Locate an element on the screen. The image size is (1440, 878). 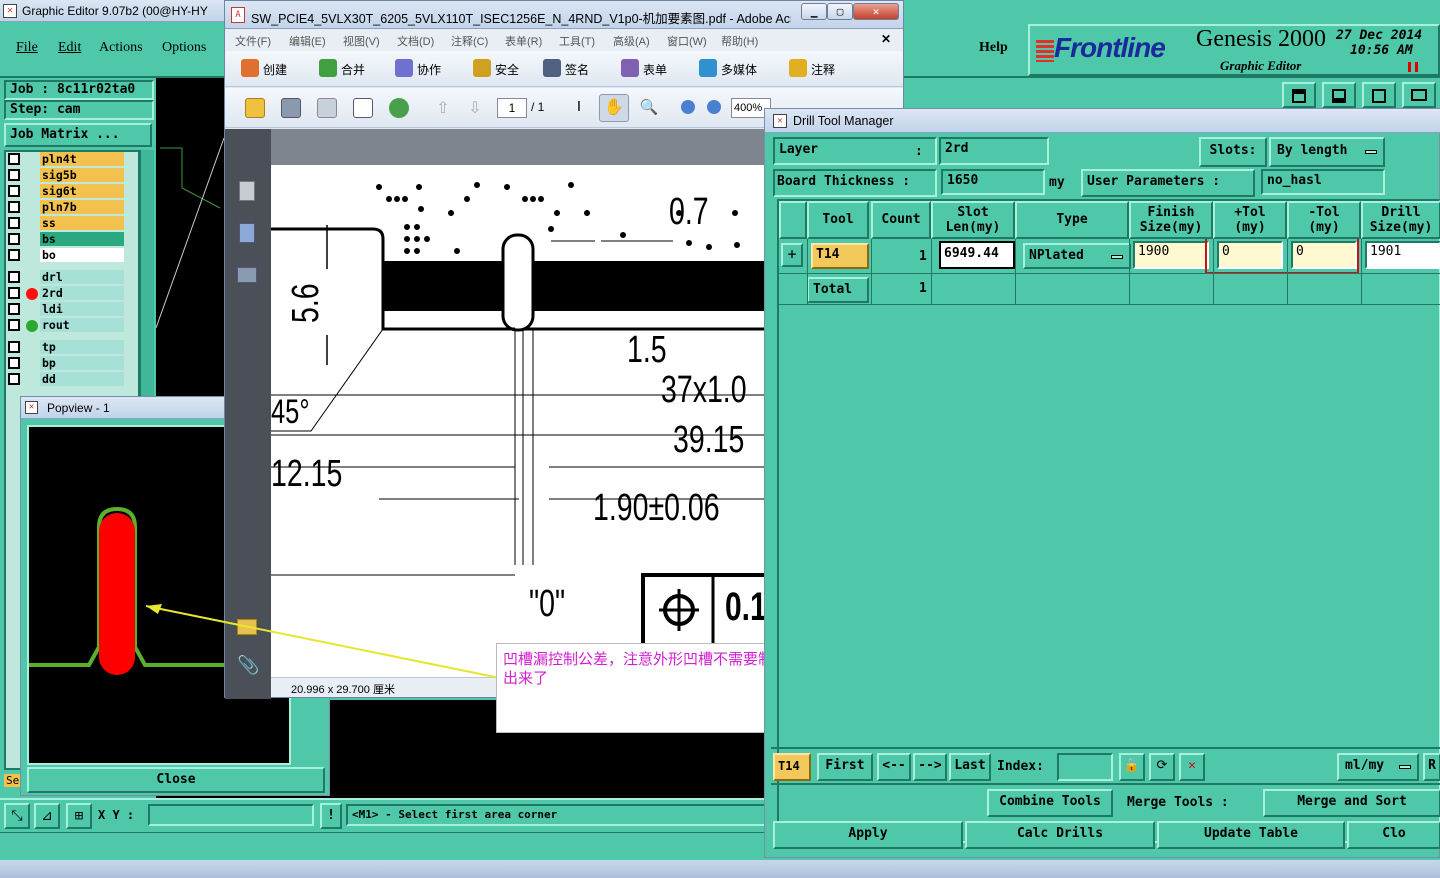
lock-icon: 🔒 is located at coordinates (1132, 767).